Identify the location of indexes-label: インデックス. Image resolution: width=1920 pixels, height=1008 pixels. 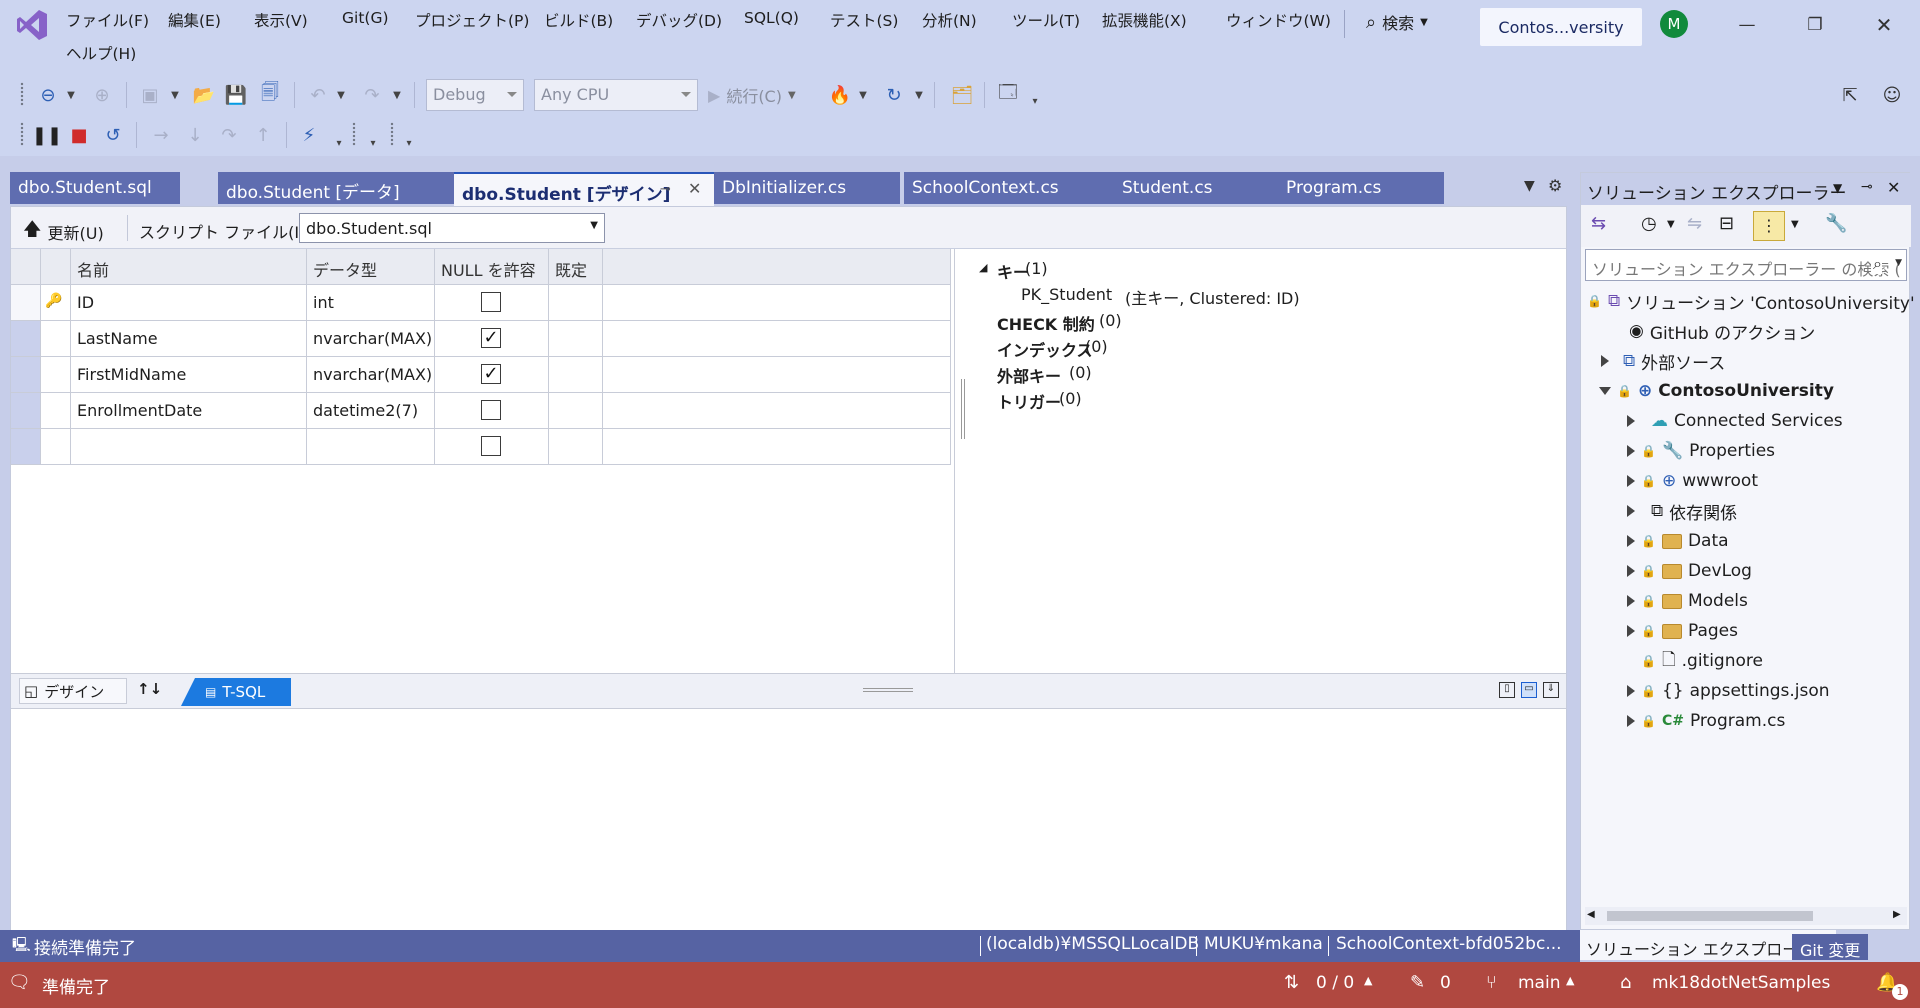
(1045, 349).